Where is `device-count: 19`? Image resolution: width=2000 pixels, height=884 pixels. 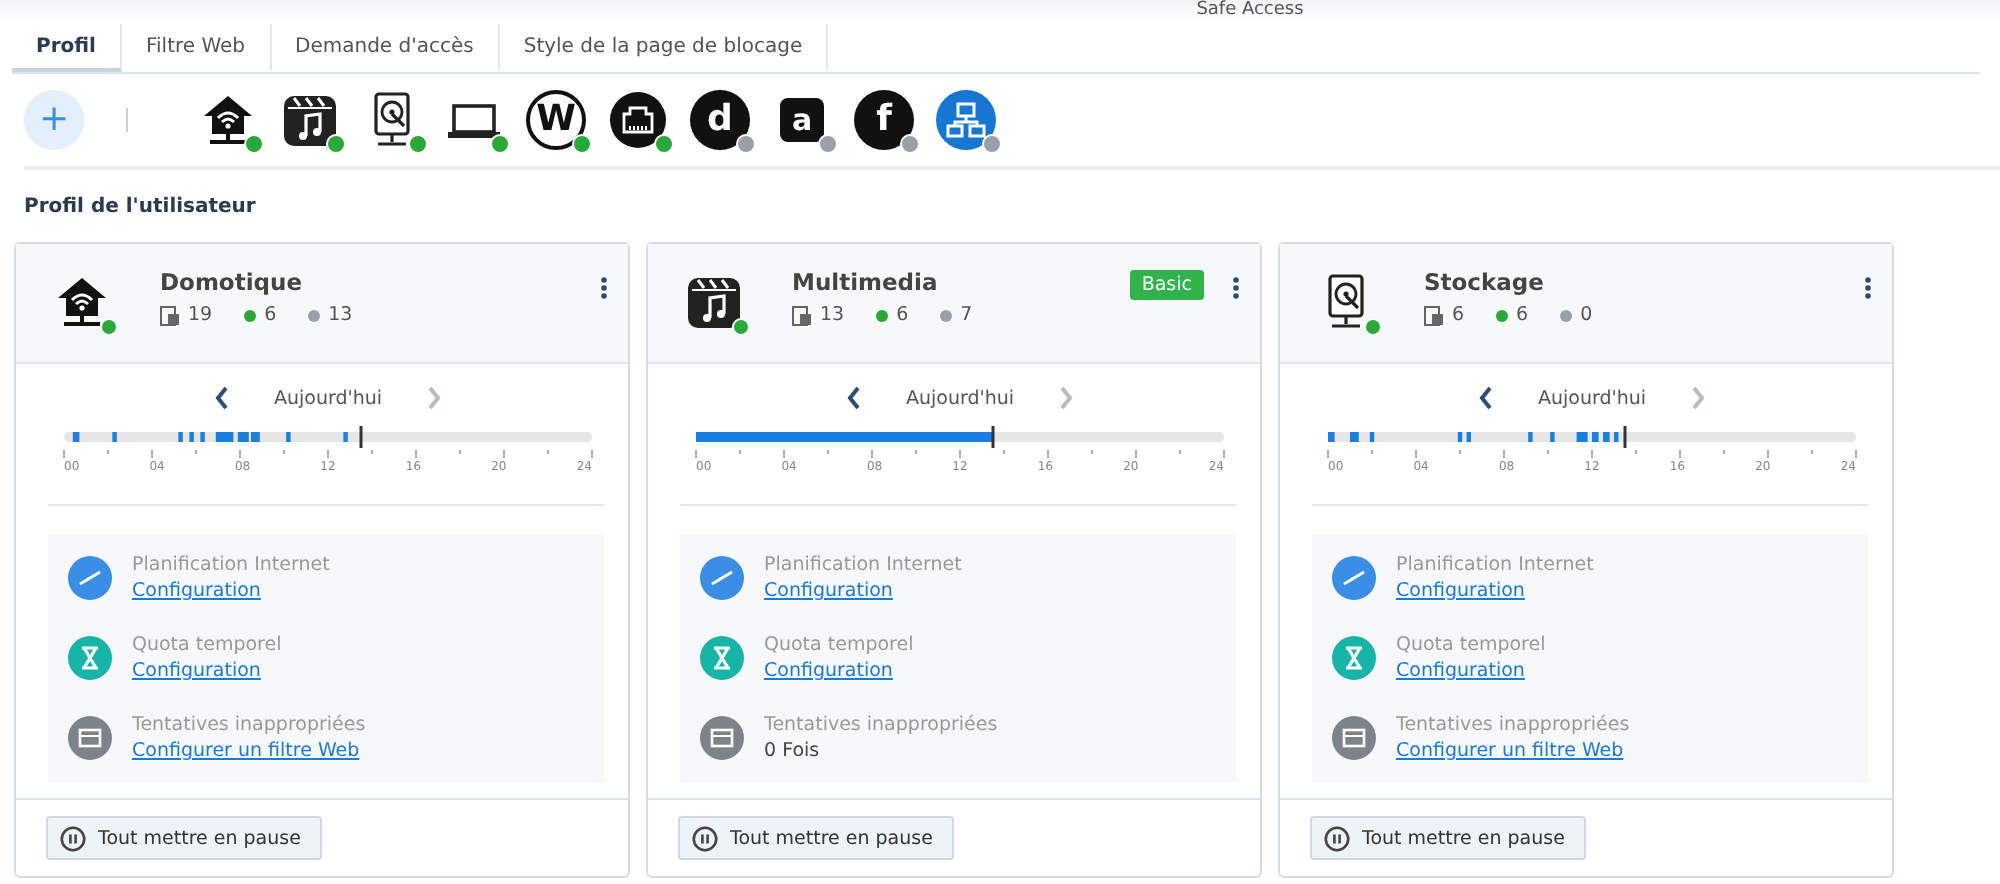 device-count: 19 is located at coordinates (200, 315).